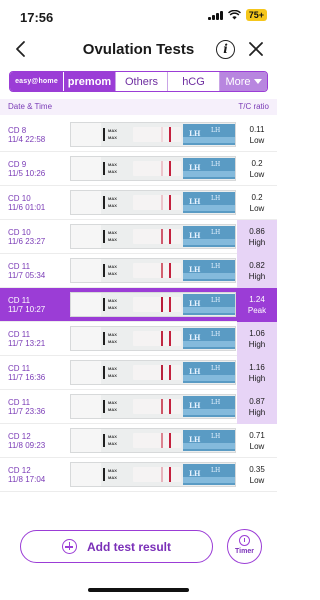 This screenshot has width=320, height=600. I want to click on info-icon: i, so click(225, 49).